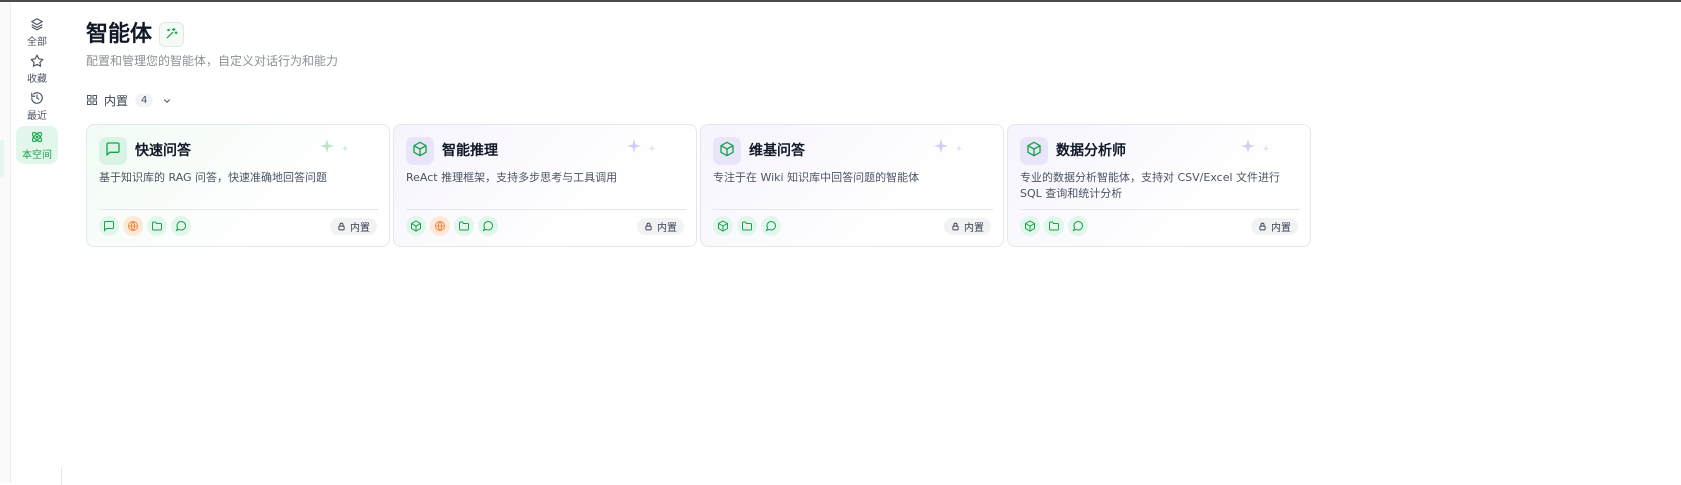 The height and width of the screenshot is (485, 1681). Describe the element at coordinates (840, 1) in the screenshot. I see `window-top-border` at that location.